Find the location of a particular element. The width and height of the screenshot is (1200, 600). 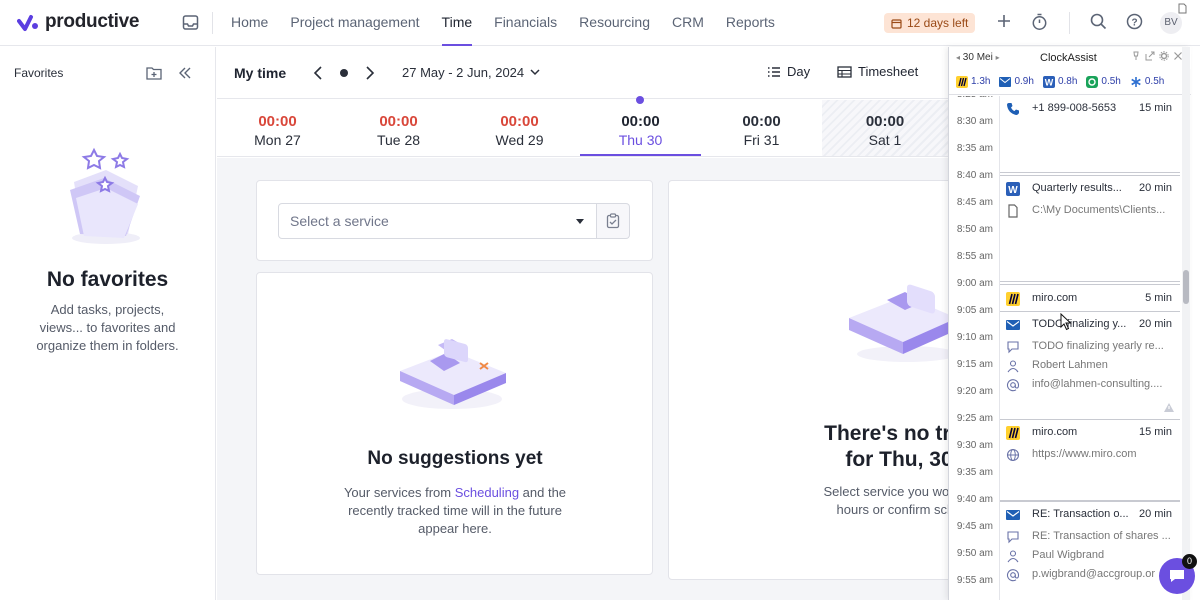

day-view-button: Day is located at coordinates (788, 71).